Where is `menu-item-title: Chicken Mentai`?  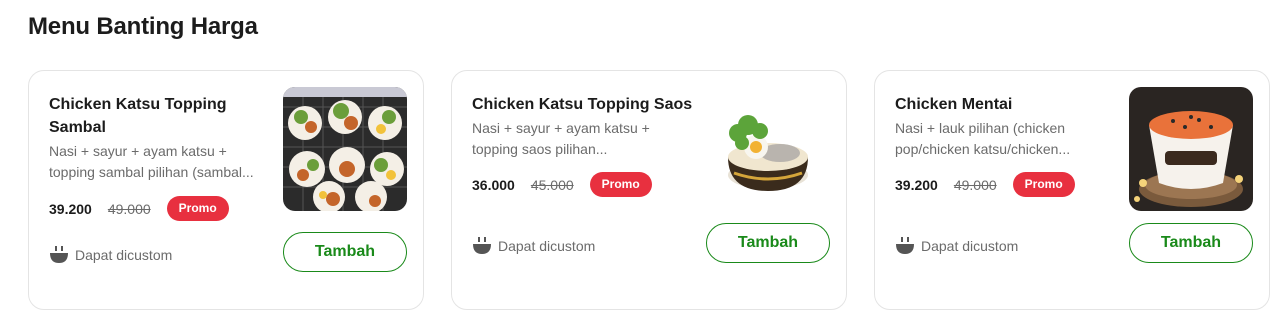
menu-item-title: Chicken Mentai is located at coordinates (954, 104).